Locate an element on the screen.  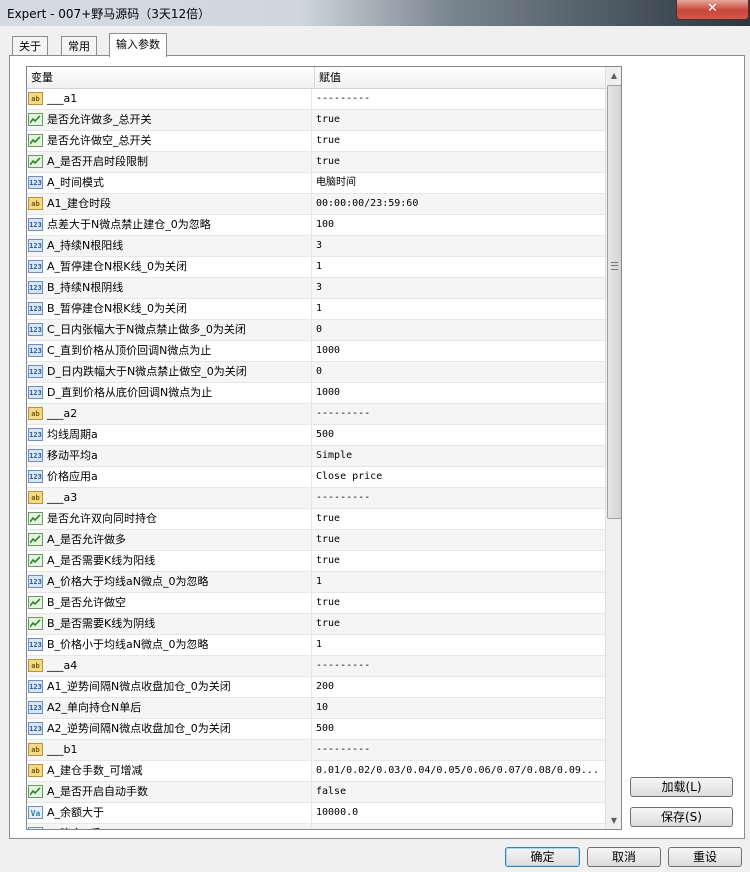
vertical-scrollbar: ▲ ▼ is located at coordinates (613, 448).